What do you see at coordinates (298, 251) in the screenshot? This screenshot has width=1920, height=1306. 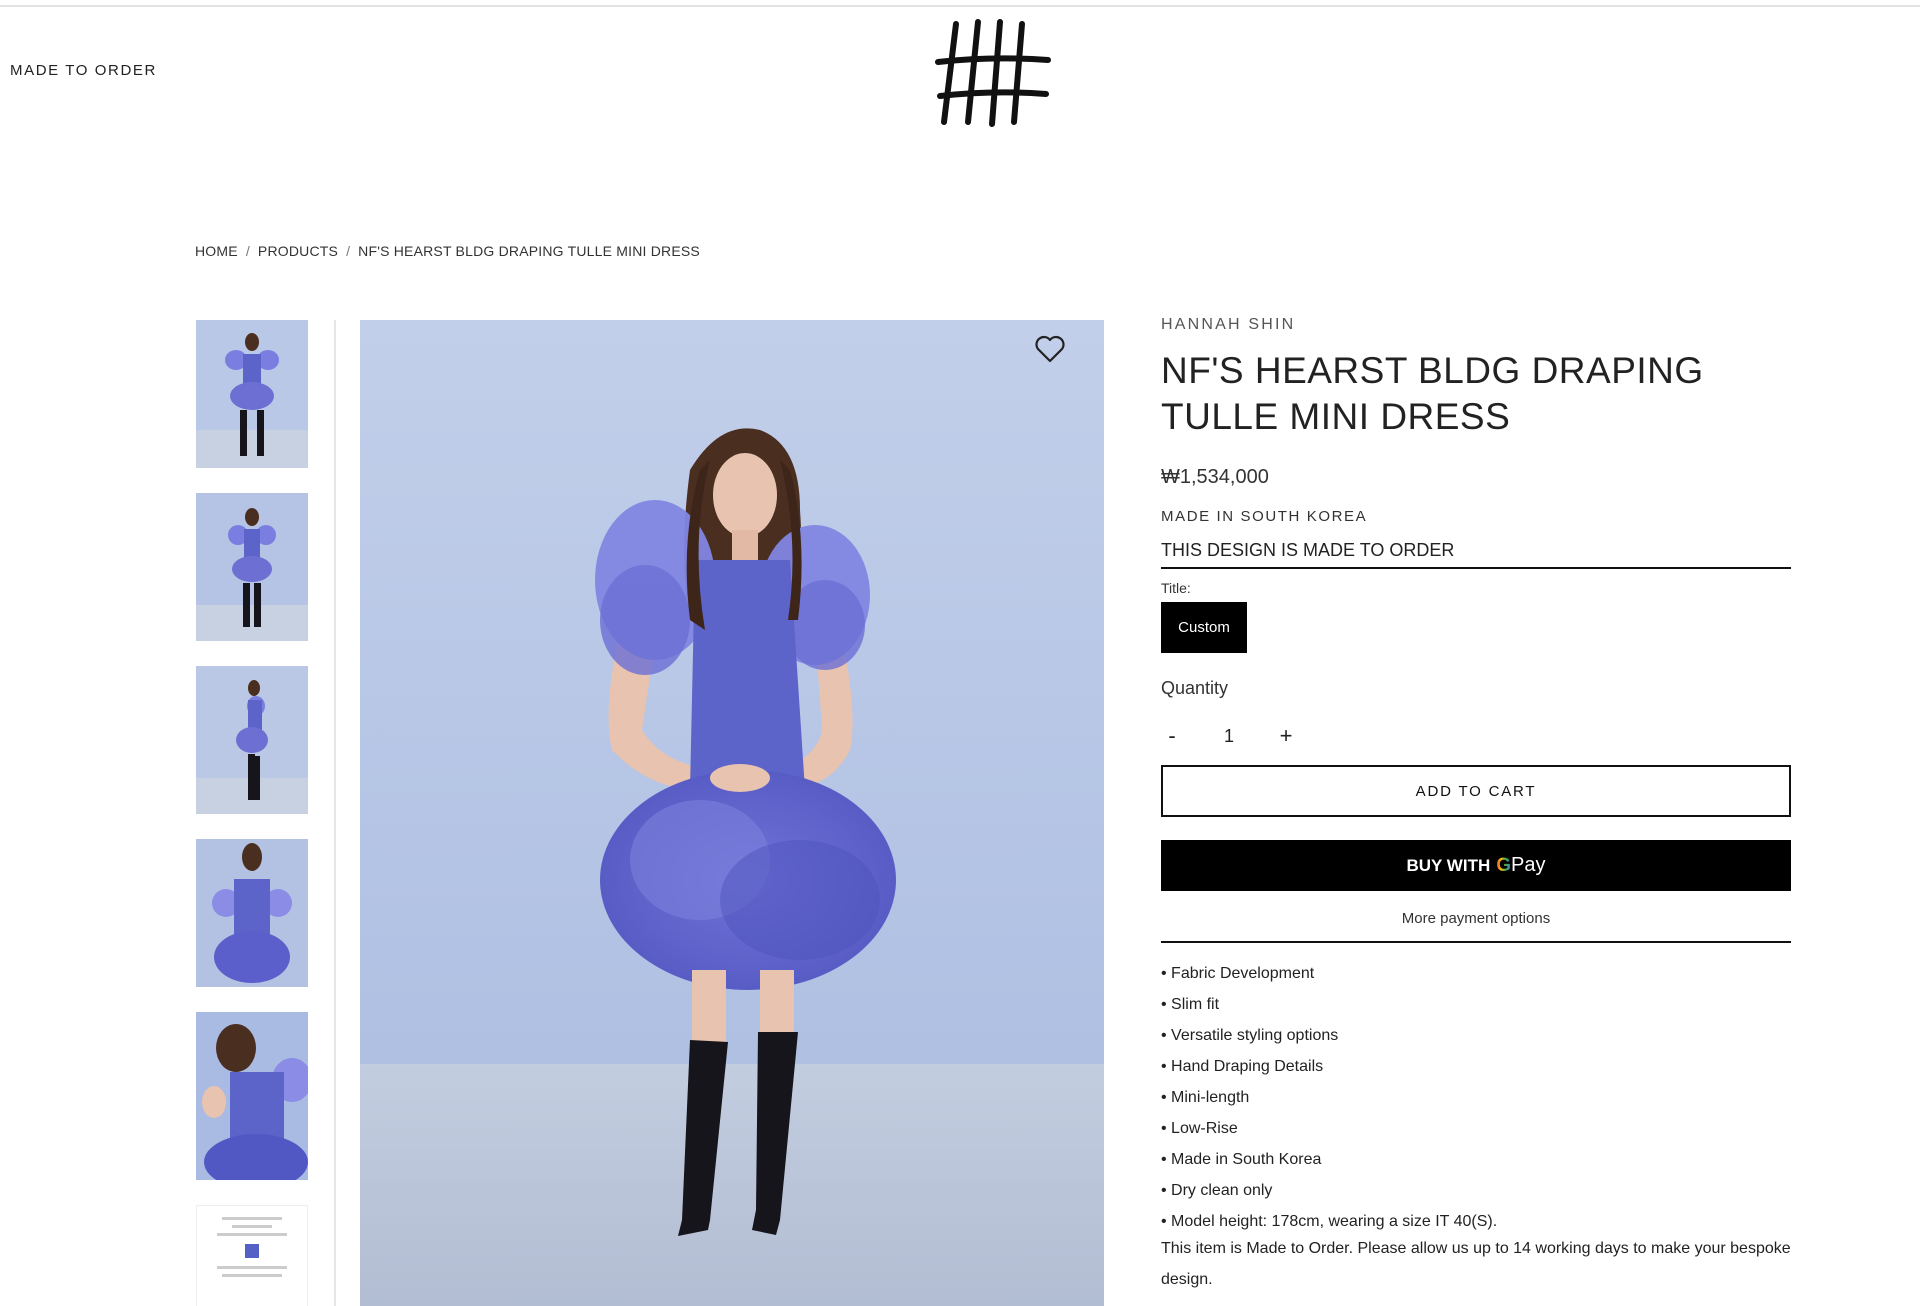 I see `breadcrumb-products: PRODUCTS` at bounding box center [298, 251].